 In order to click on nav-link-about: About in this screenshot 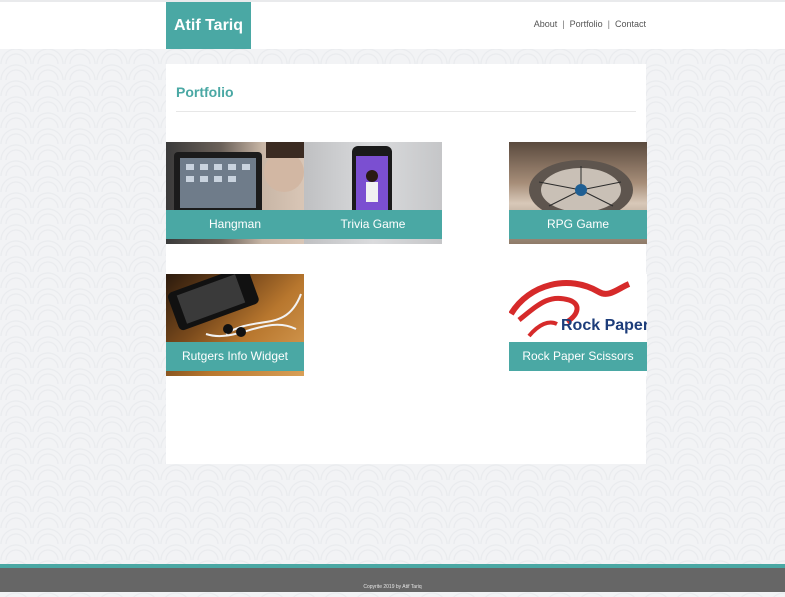, I will do `click(546, 24)`.